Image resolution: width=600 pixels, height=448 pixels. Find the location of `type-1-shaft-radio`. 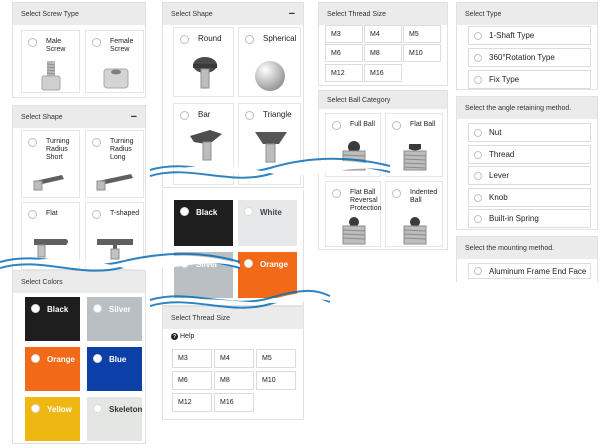

type-1-shaft-radio is located at coordinates (478, 35).